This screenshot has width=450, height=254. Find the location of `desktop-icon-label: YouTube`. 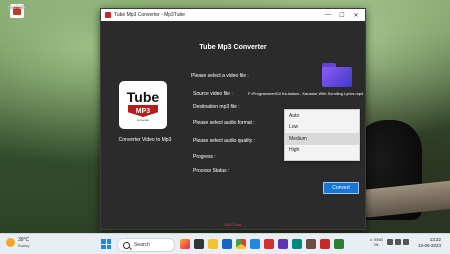

desktop-icon-label: YouTube is located at coordinates (17, 8).